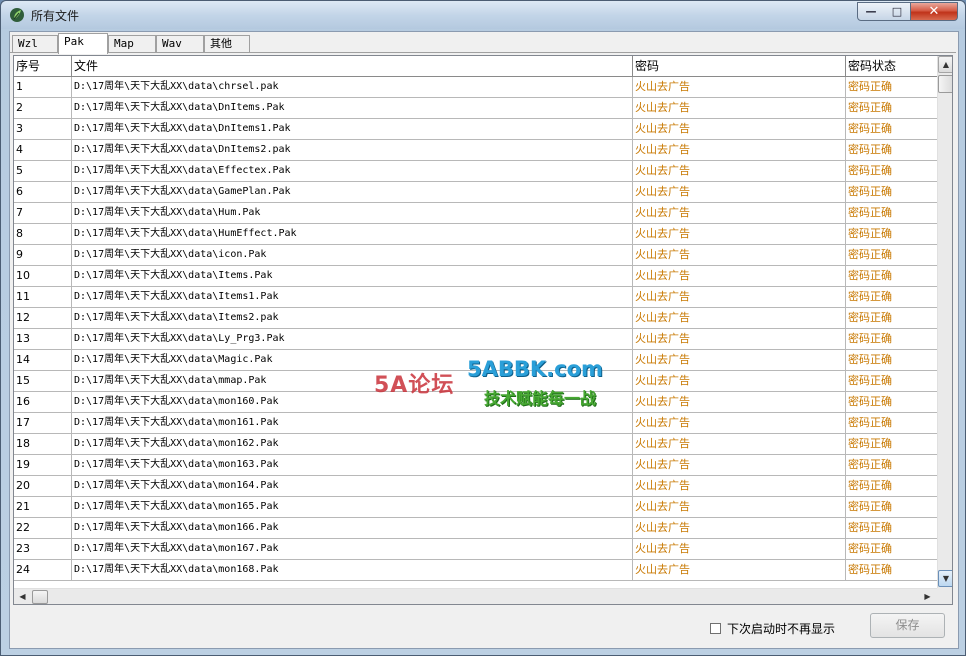  Describe the element at coordinates (475, 360) in the screenshot. I see `table-row: 14 D:\17周年\天下大乱XX\data\Magic.Pak 火山去广告 密码正确` at that location.